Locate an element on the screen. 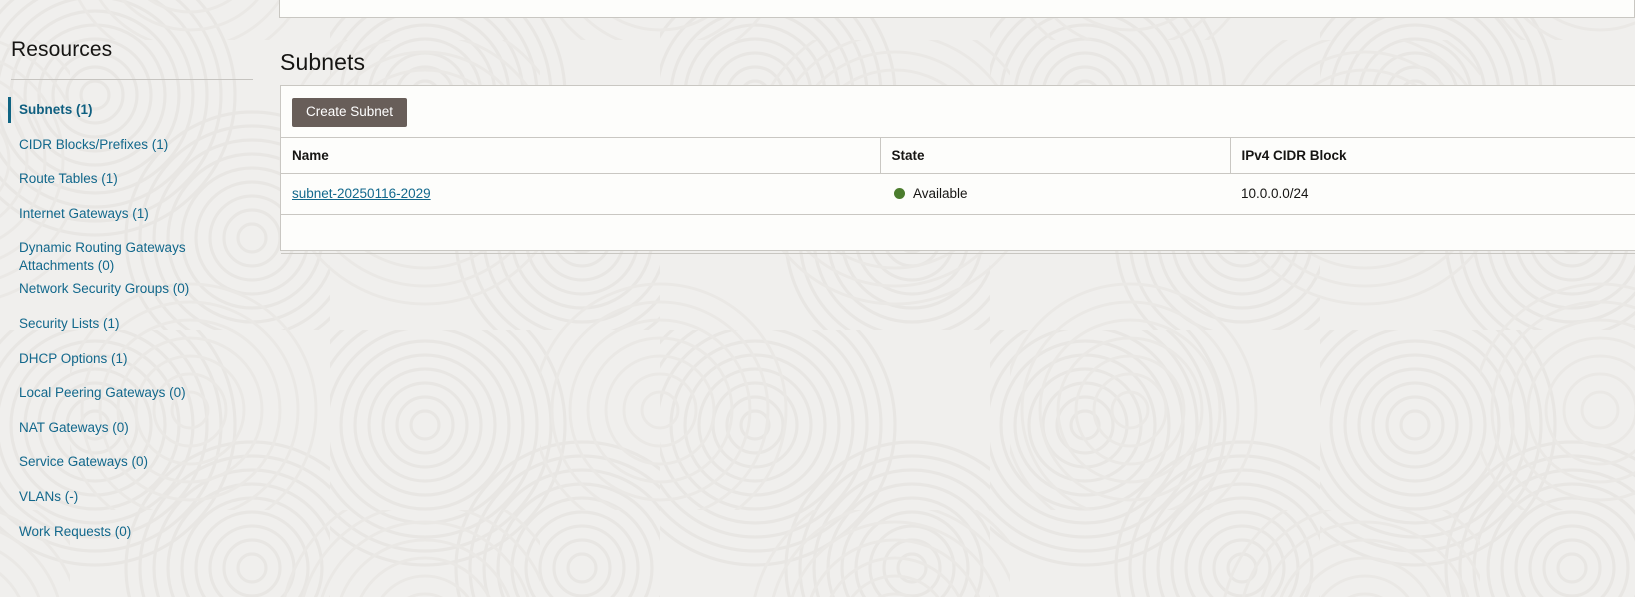 The image size is (1635, 597). sidebar-item-label: NAT Gateways (0) is located at coordinates (74, 427).